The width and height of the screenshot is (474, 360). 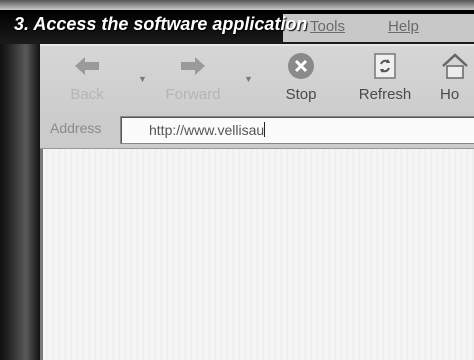 I want to click on address-label: Address, so click(x=76, y=128).